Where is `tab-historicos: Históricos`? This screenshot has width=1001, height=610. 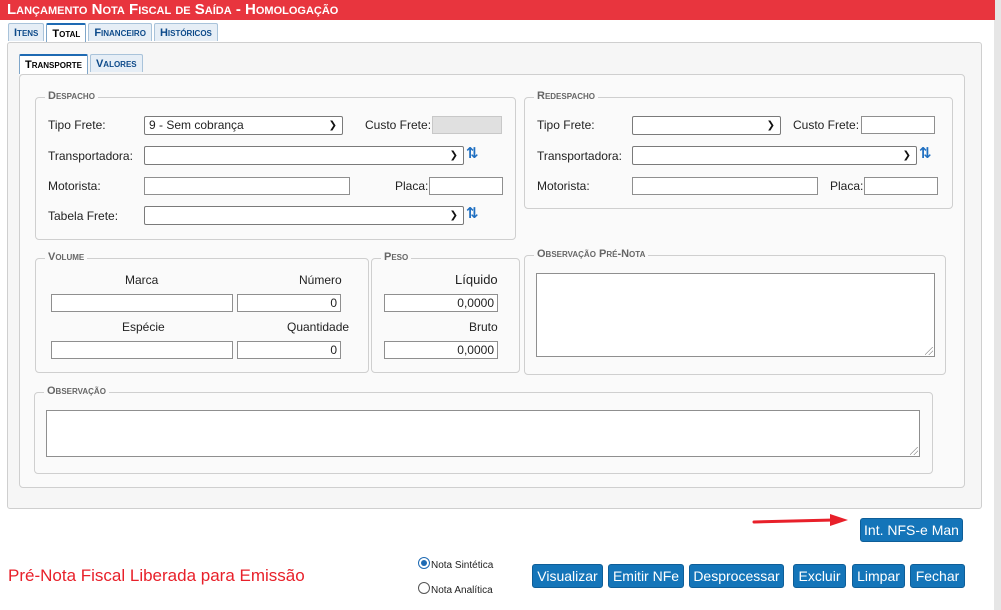 tab-historicos: Históricos is located at coordinates (185, 32).